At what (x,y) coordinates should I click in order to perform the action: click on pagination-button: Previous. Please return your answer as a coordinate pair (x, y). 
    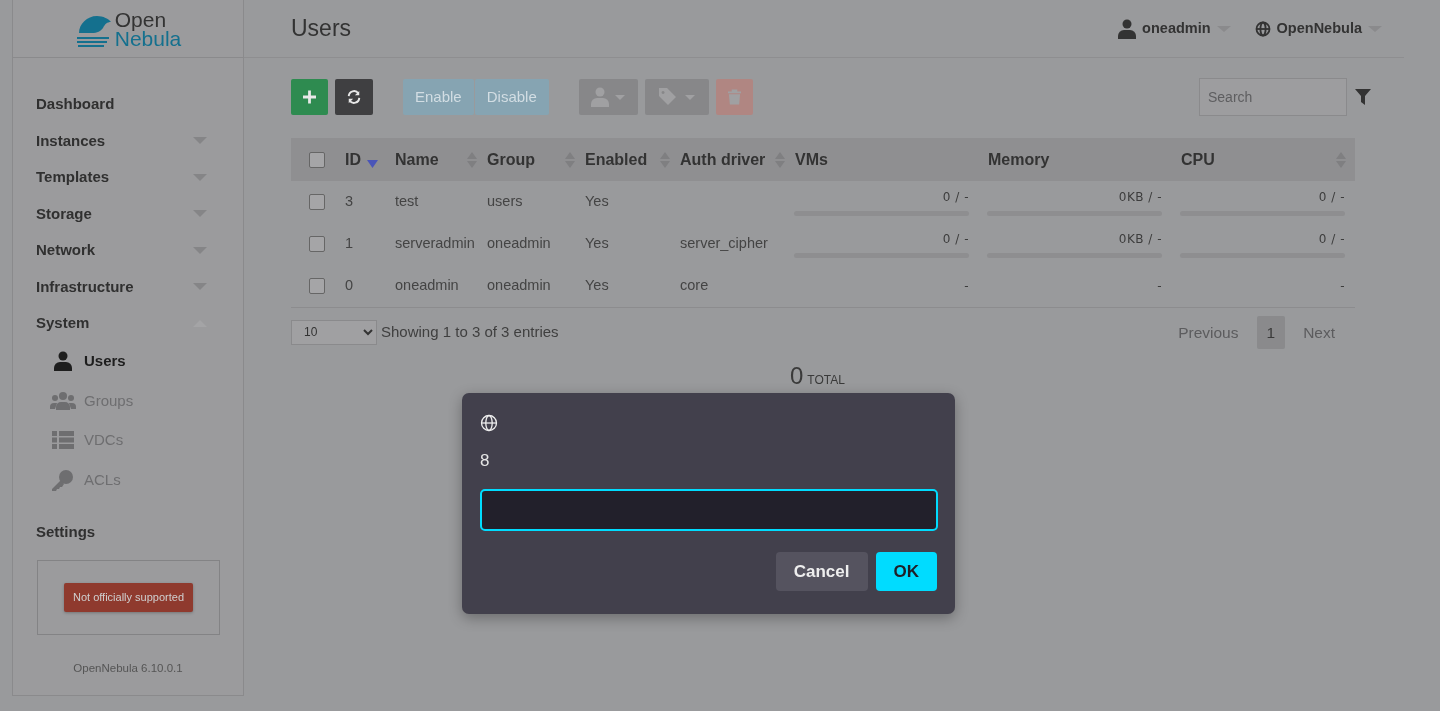
    Looking at the image, I should click on (1208, 332).